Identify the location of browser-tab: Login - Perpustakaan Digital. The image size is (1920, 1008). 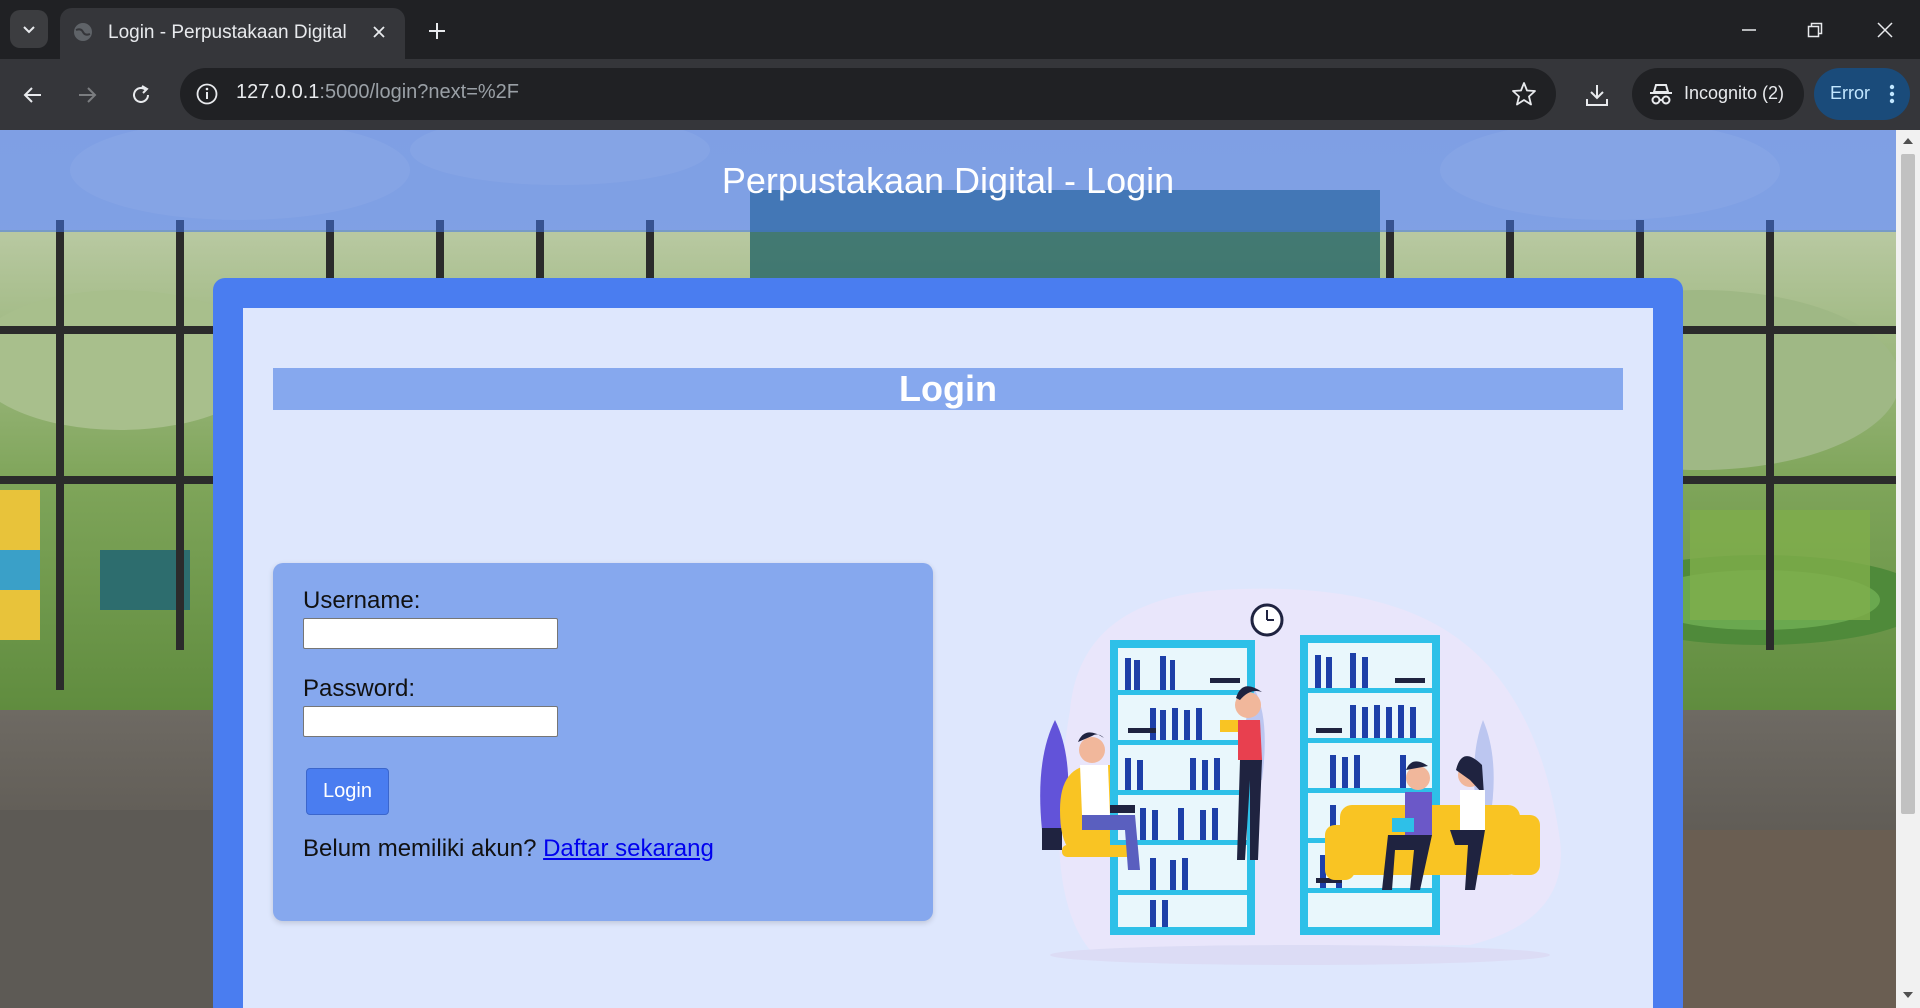
(232, 33).